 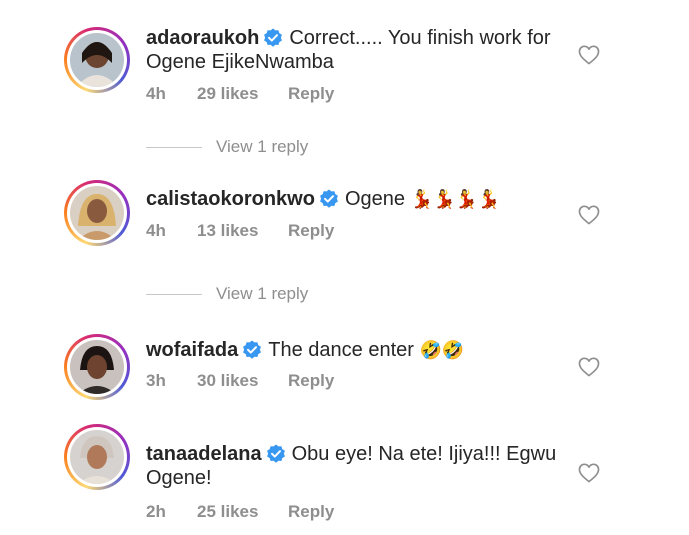 I want to click on comment-meta: 2h 25 likes Reply, so click(x=240, y=512).